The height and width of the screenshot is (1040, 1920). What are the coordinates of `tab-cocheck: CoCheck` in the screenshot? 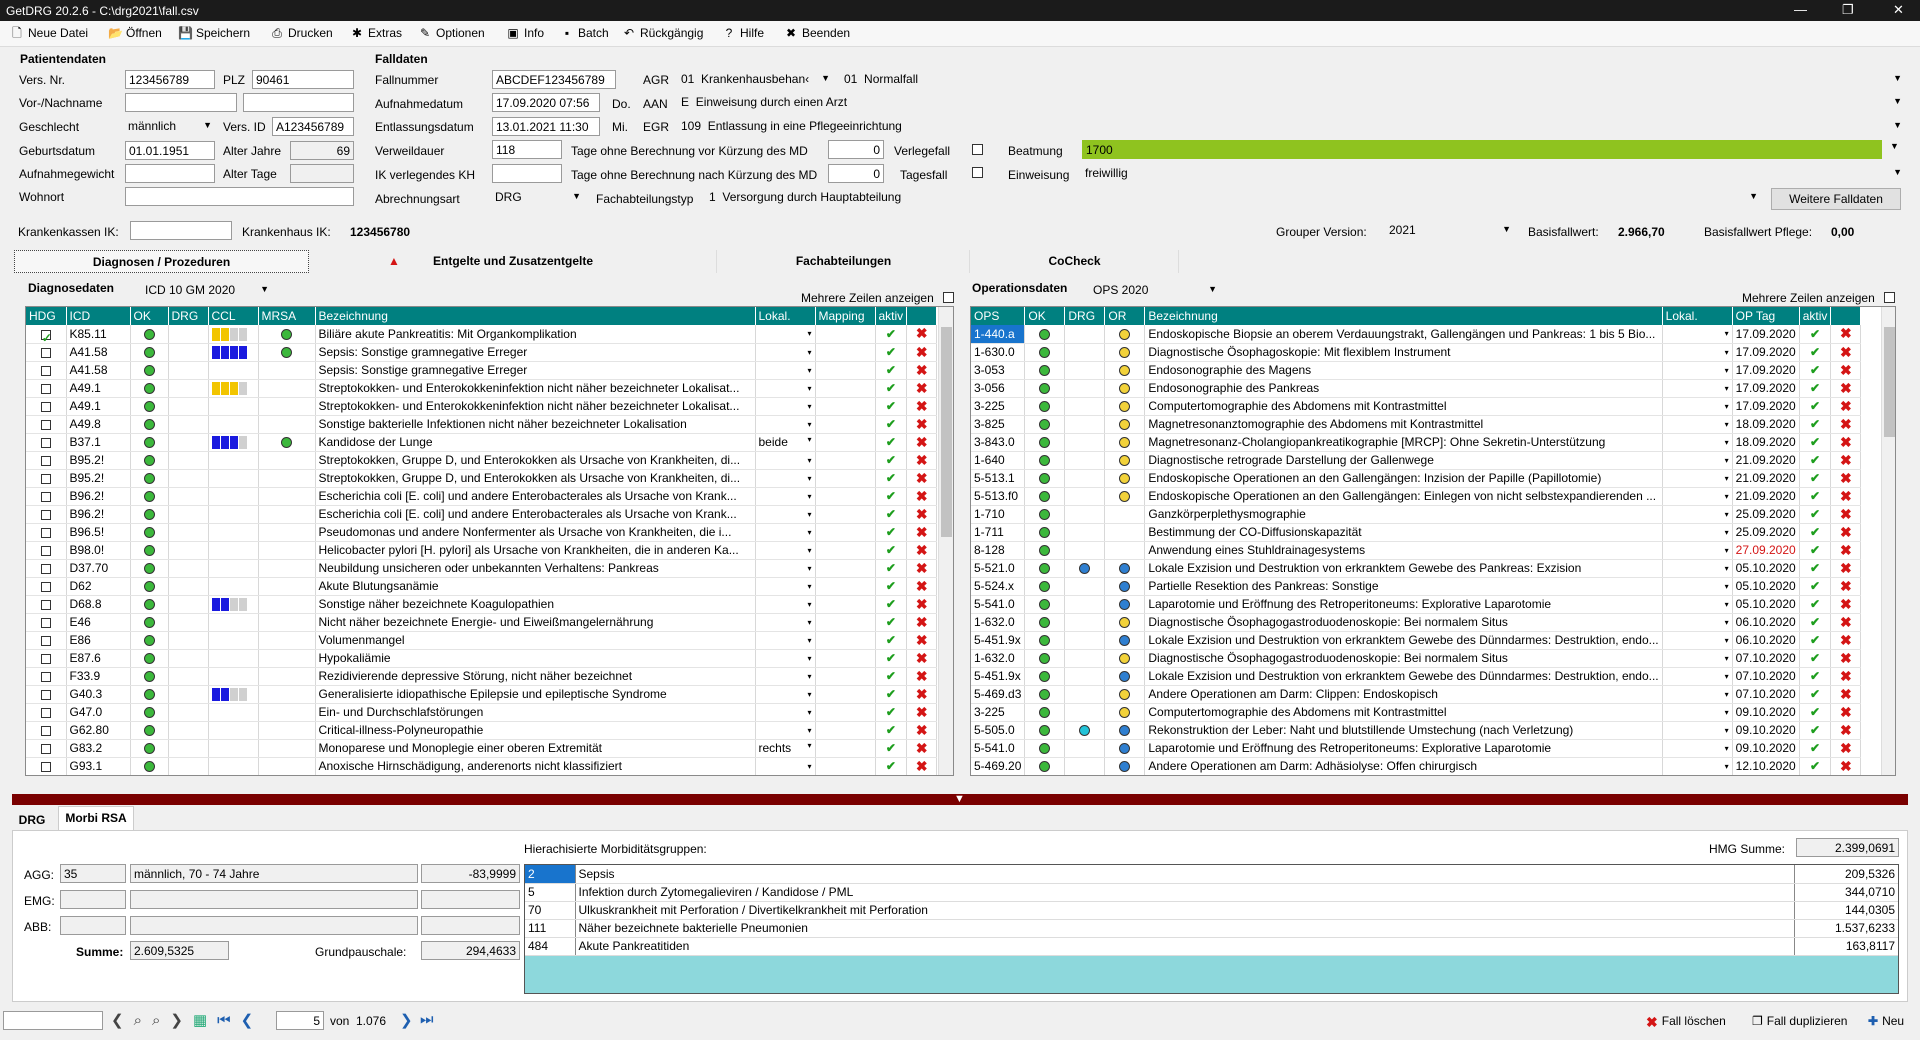 It's located at (1075, 261).